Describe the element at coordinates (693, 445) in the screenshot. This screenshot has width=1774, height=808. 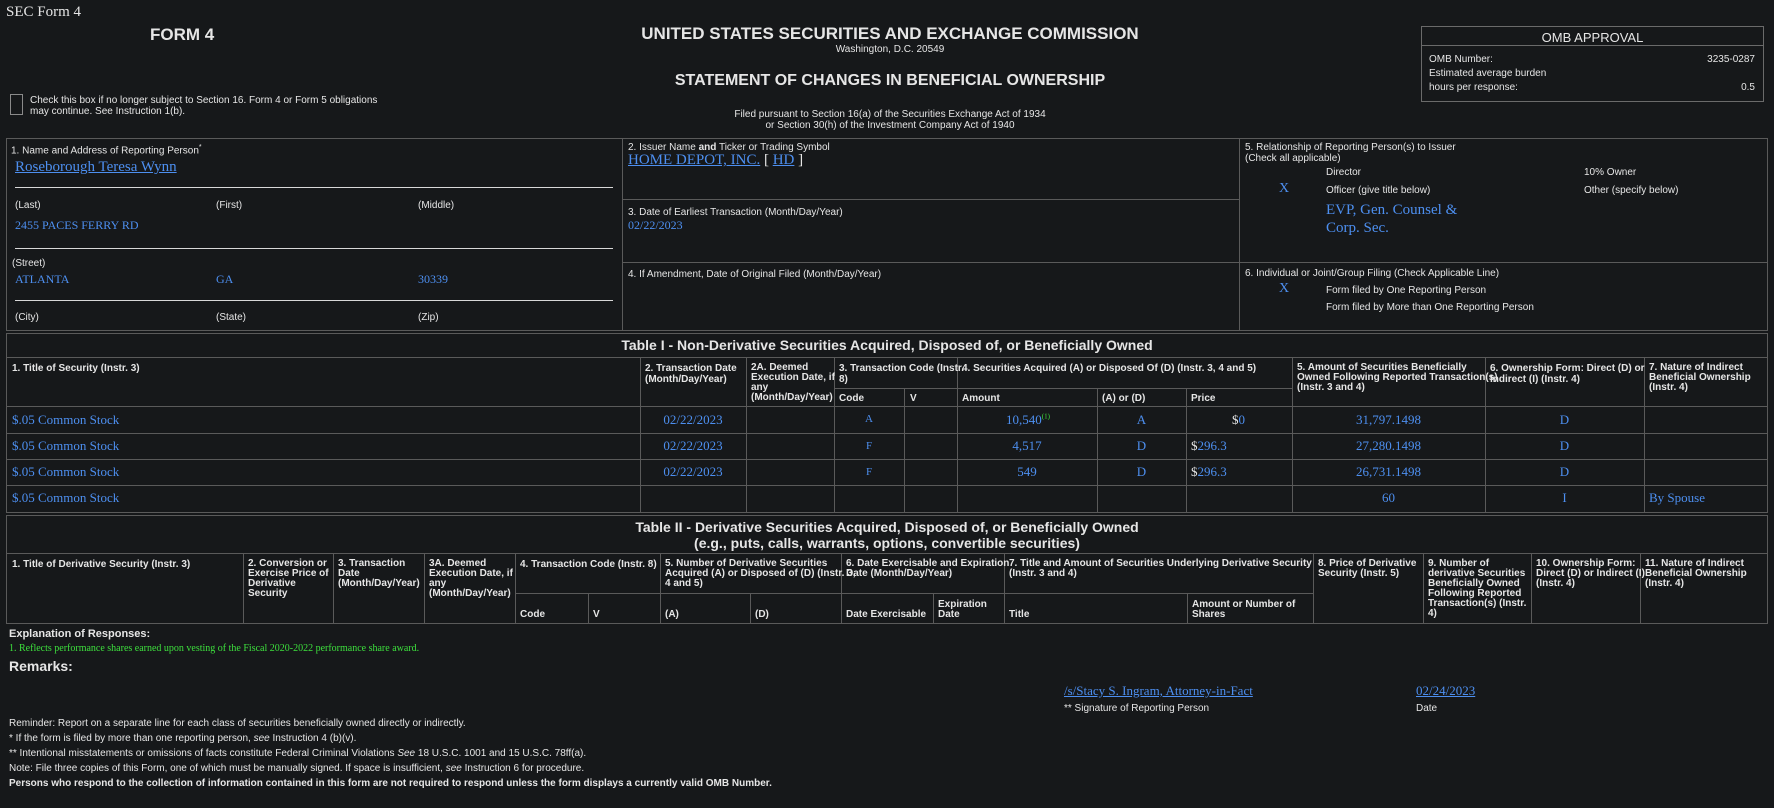
I see `row2-date: 02/22/2023` at that location.